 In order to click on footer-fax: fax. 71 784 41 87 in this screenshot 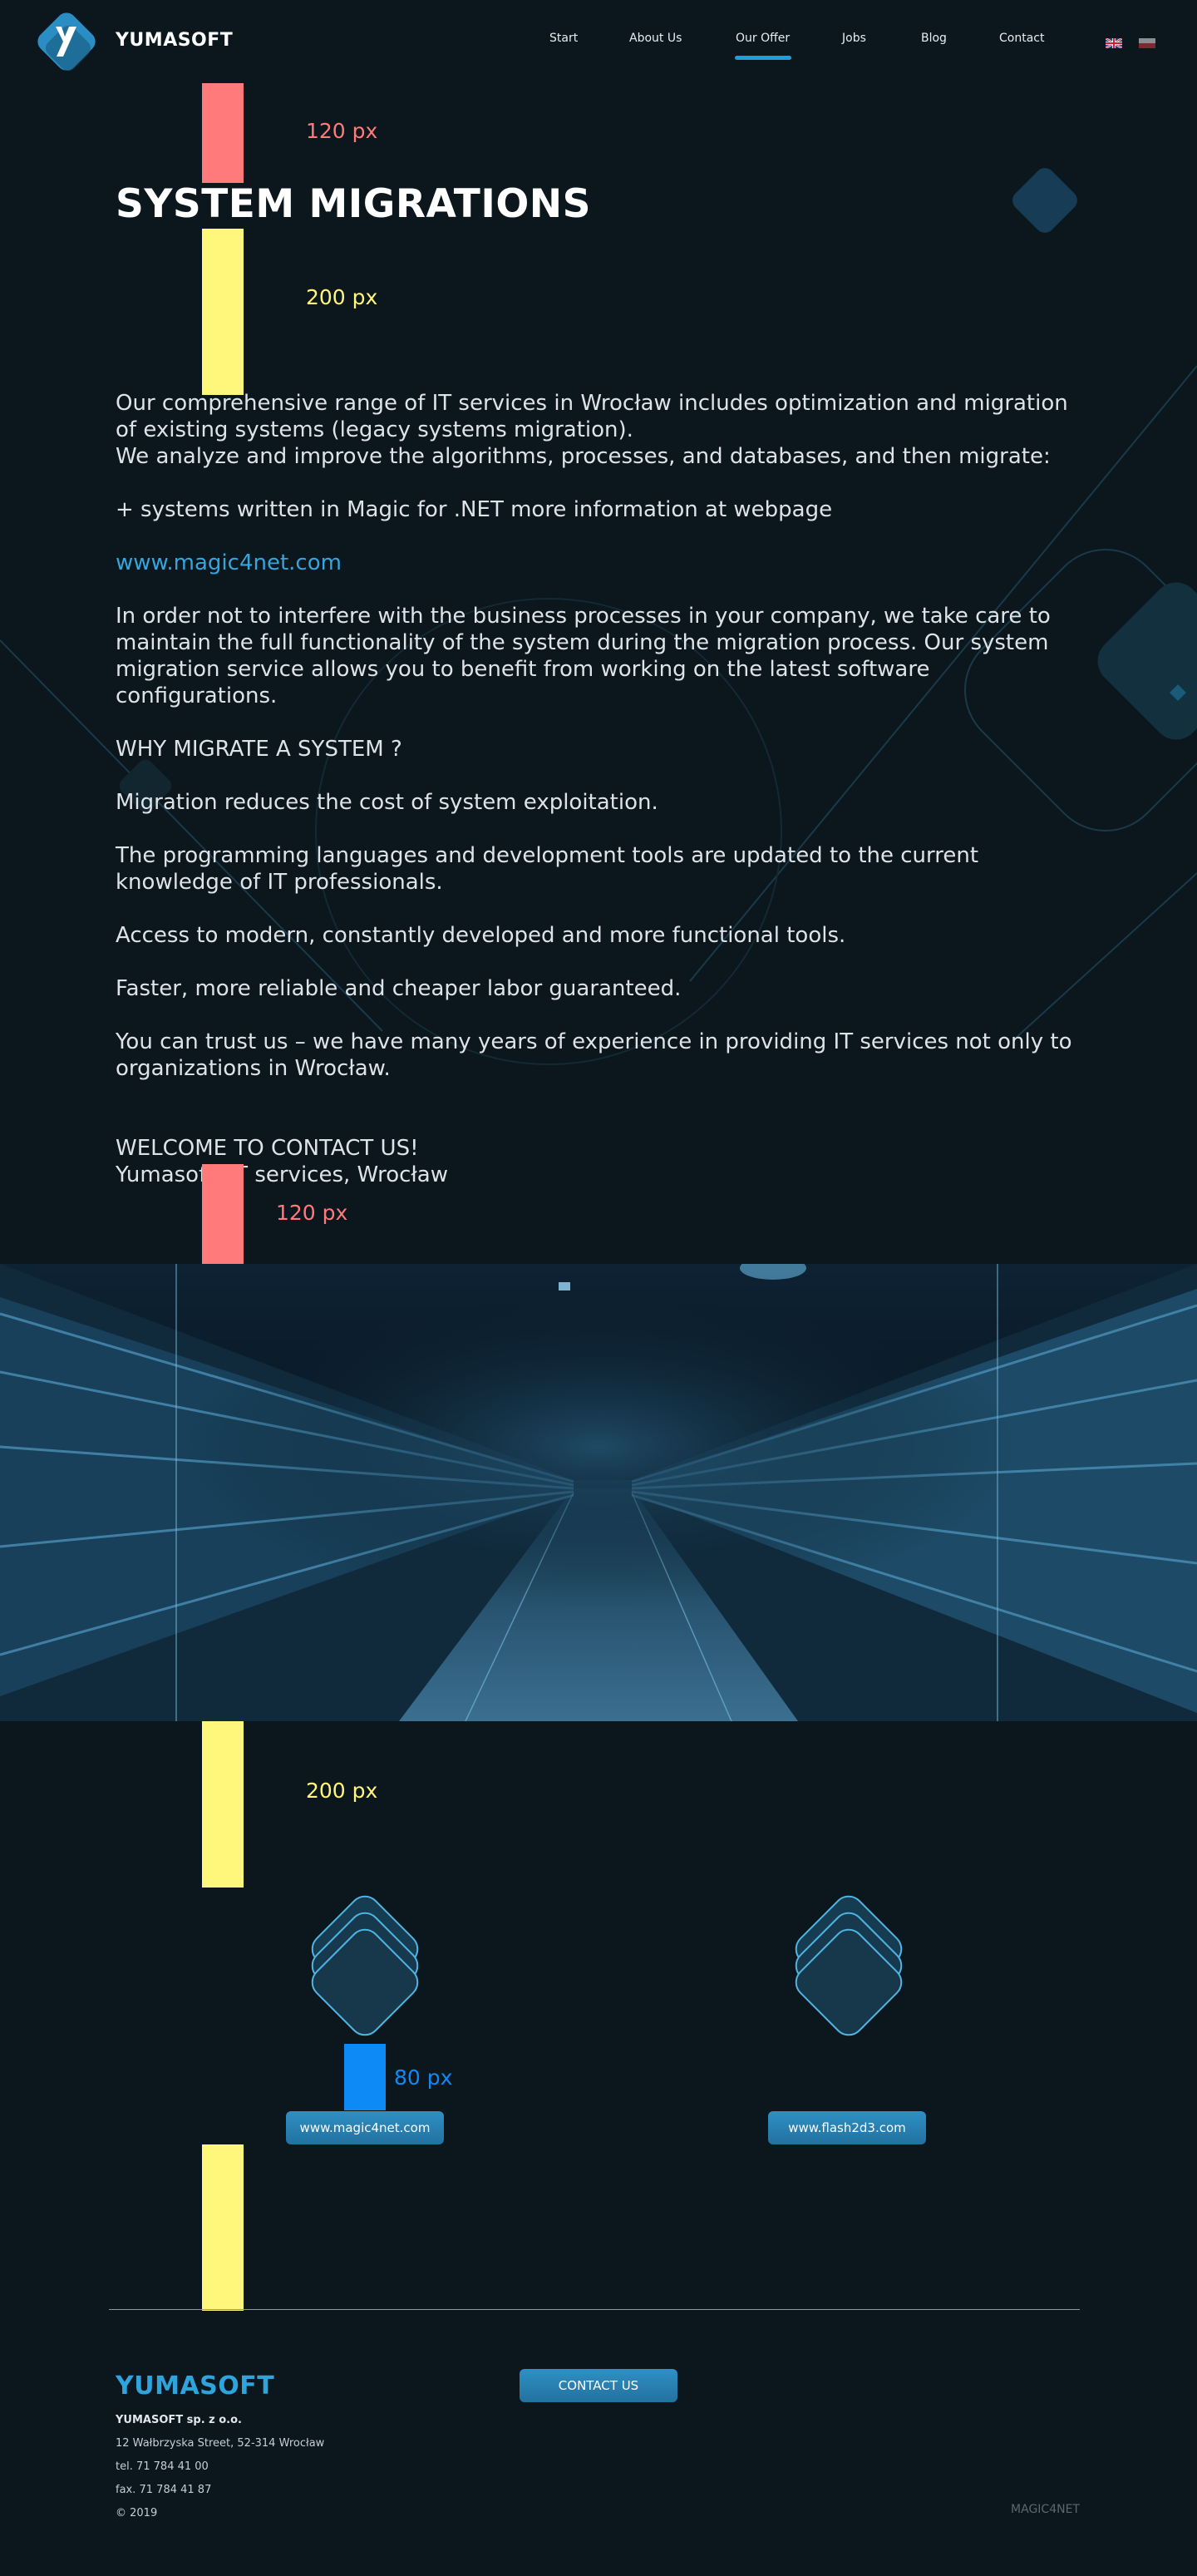, I will do `click(164, 2490)`.